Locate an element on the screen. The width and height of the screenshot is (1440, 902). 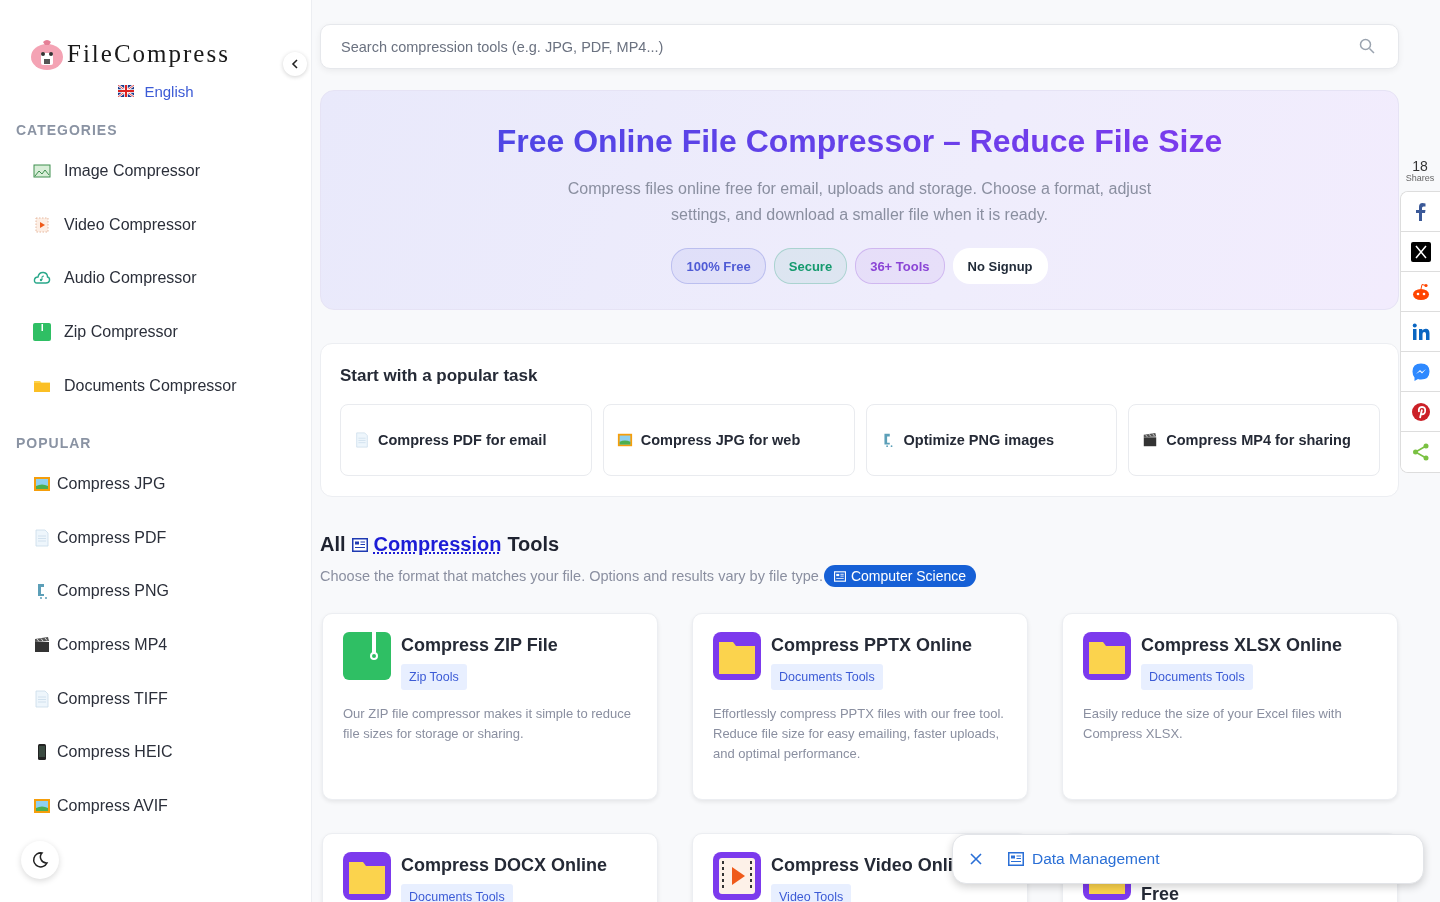
chevron-left-icon is located at coordinates (295, 64).